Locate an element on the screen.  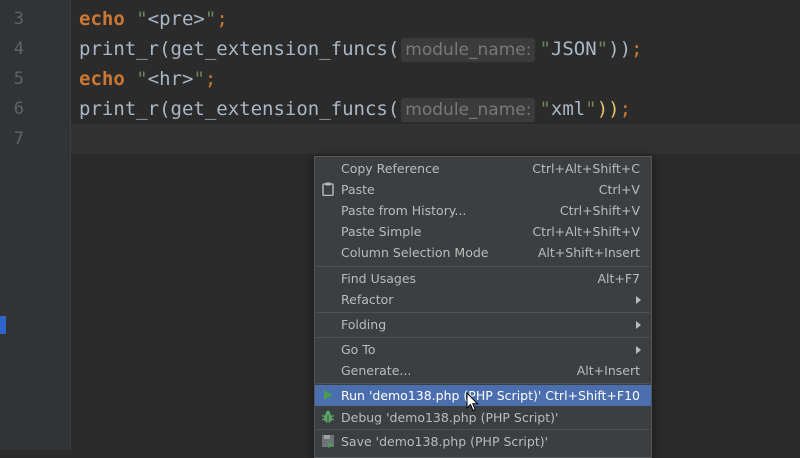
line-number: 3 is located at coordinates (18, 19).